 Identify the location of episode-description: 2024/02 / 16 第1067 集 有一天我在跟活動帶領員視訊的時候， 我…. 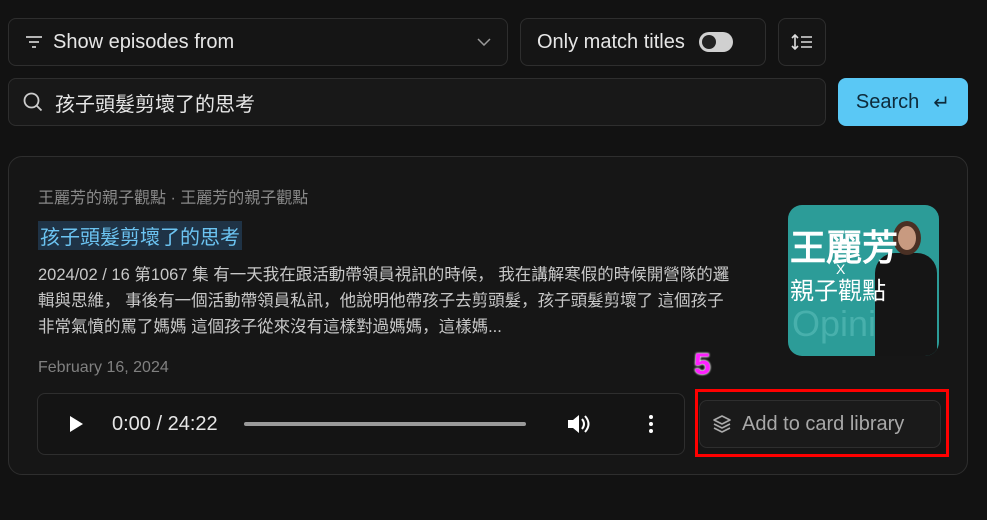
(384, 301).